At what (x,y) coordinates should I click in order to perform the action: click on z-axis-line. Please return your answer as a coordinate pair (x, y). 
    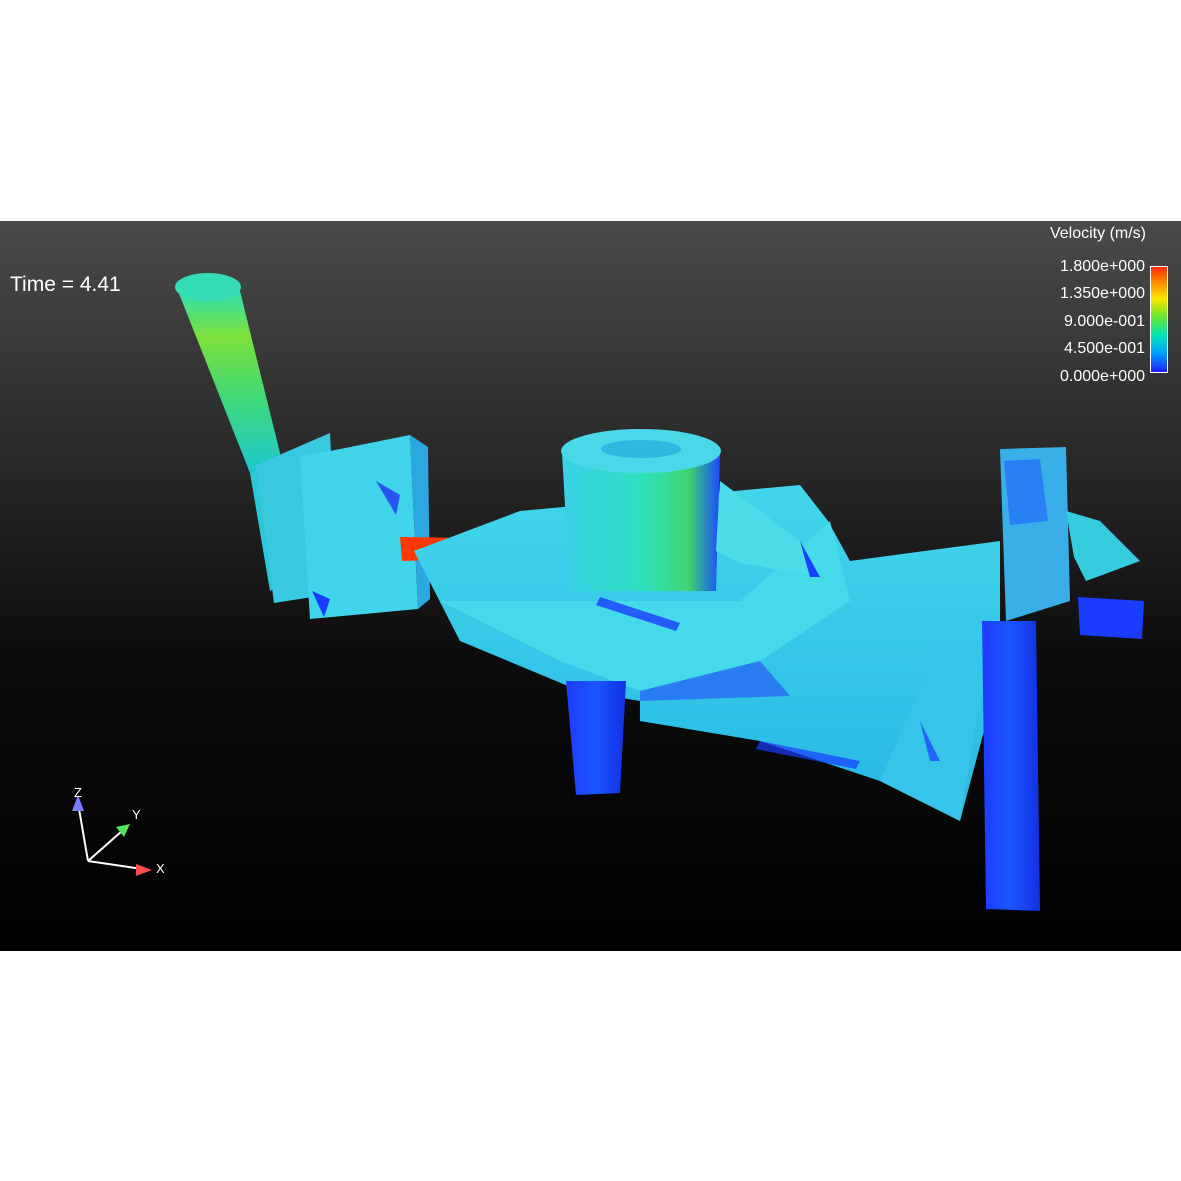
    Looking at the image, I should click on (83, 832).